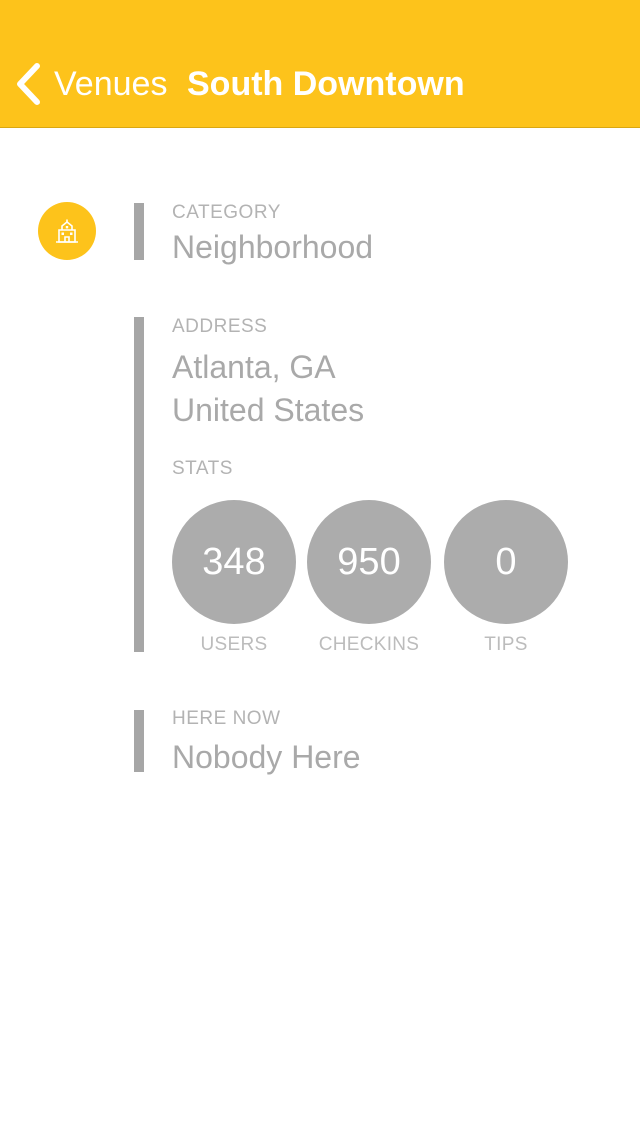 The width and height of the screenshot is (640, 1136). Describe the element at coordinates (220, 326) in the screenshot. I see `address-label: ADDRESS` at that location.